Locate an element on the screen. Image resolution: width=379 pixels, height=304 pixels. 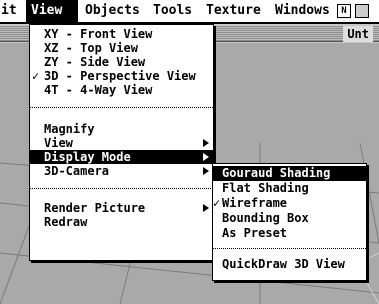
menu-item-xz-top-view: XZ - Top View is located at coordinates (121, 48).